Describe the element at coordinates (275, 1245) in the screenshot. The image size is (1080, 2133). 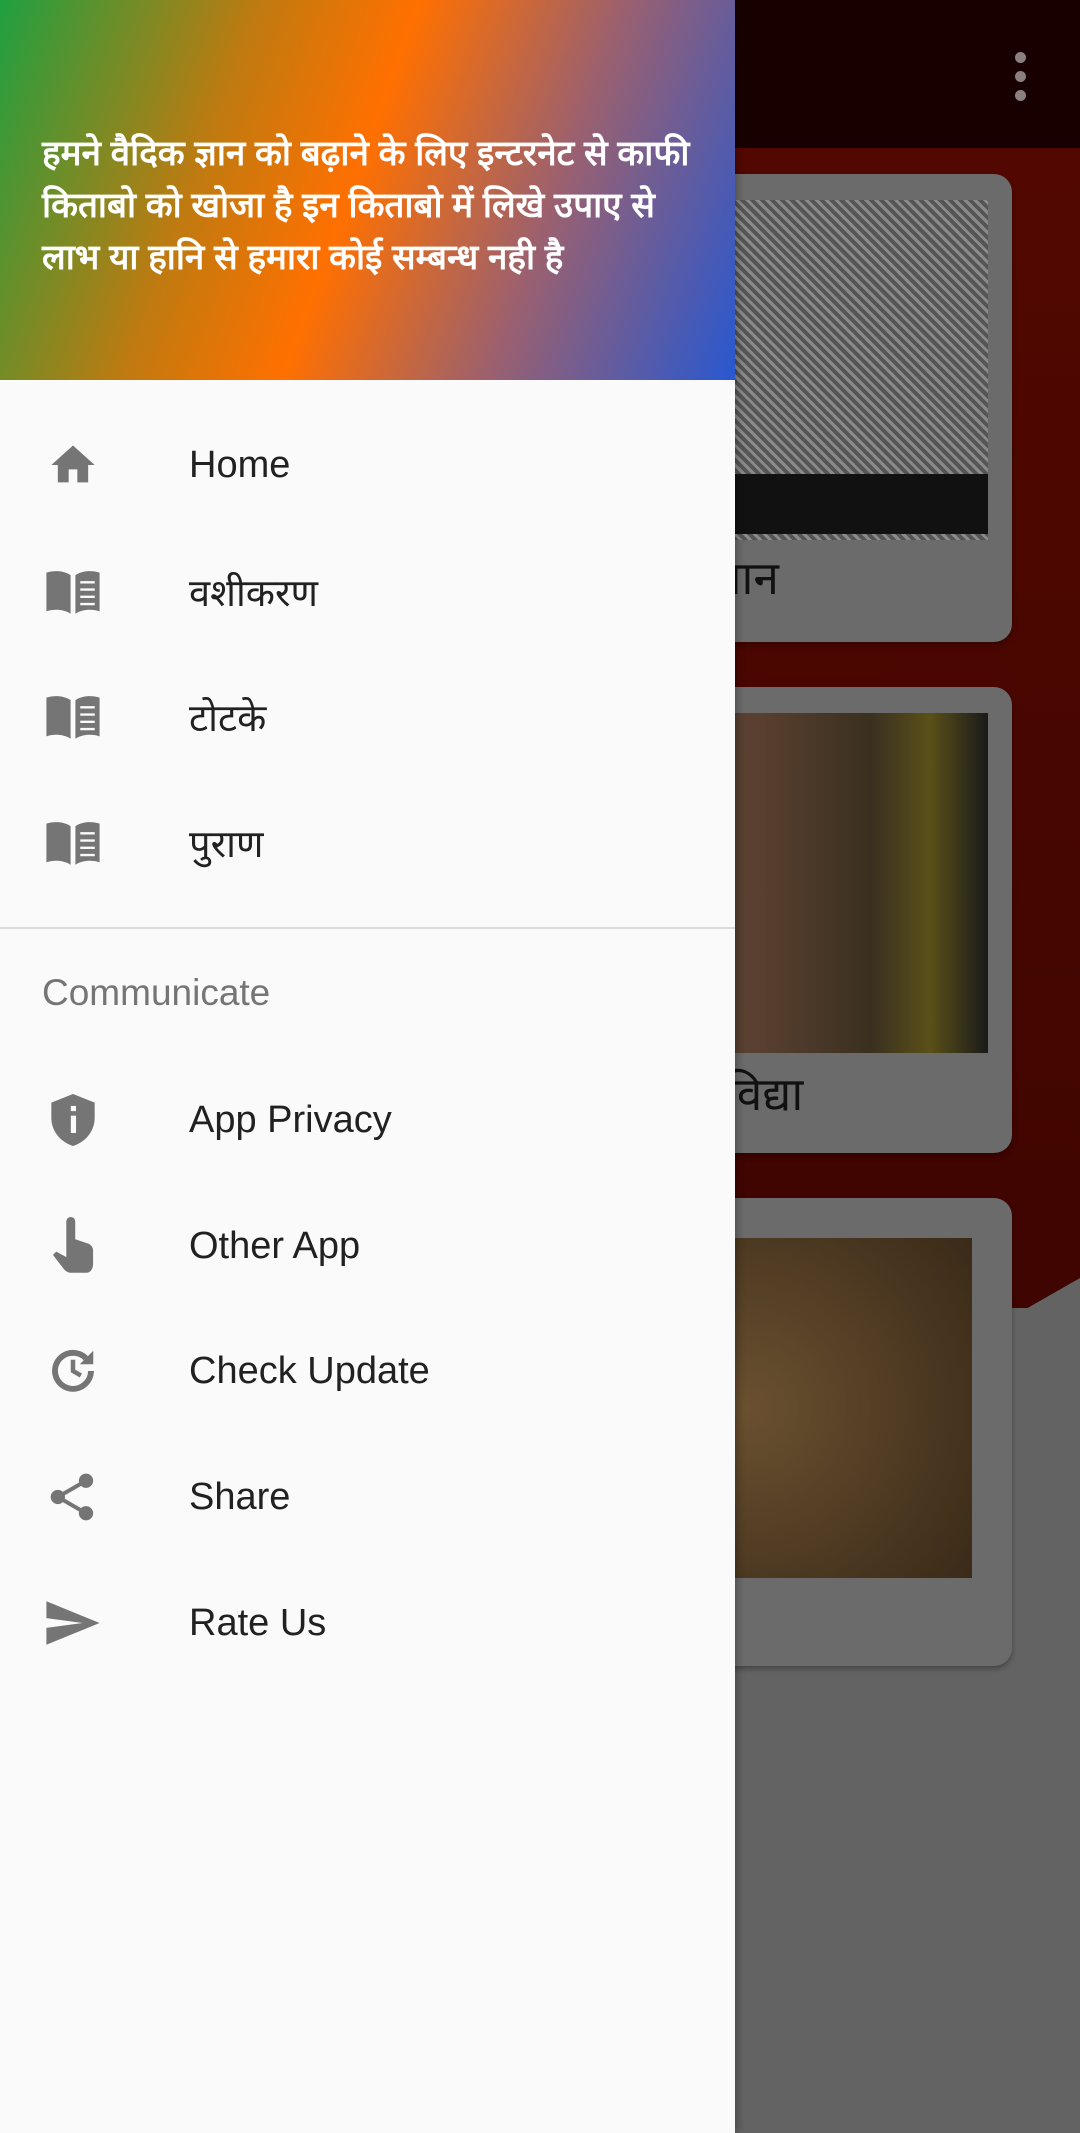
I see `menu-item-label: Other App` at that location.